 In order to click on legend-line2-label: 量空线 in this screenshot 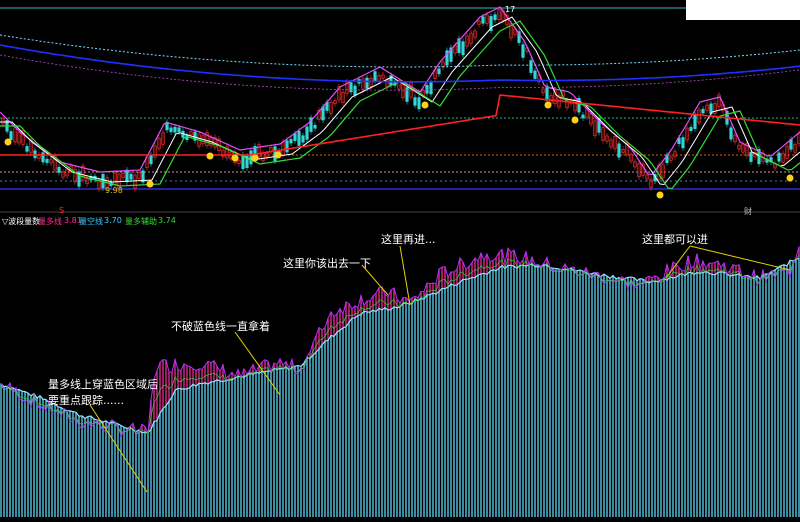, I will do `click(91, 221)`.